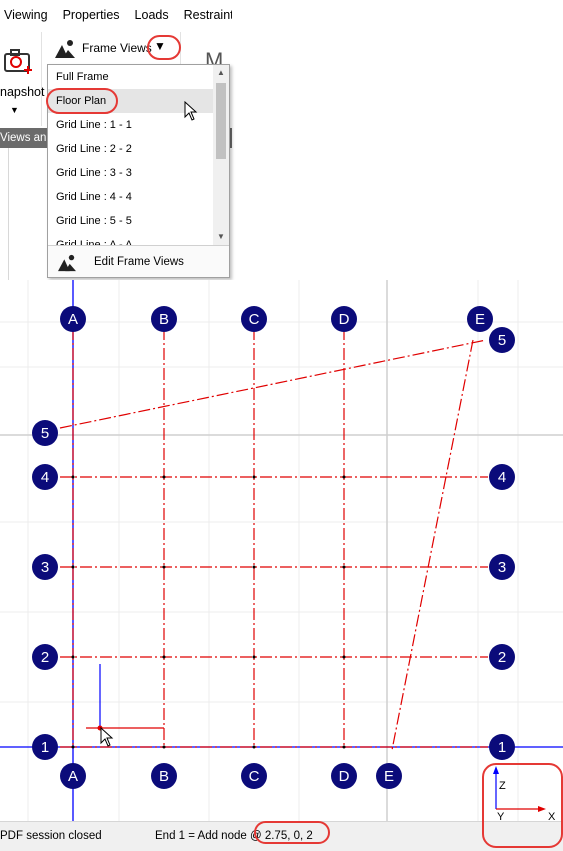 This screenshot has height=851, width=563. Describe the element at coordinates (18, 61) in the screenshot. I see `camera-icon` at that location.